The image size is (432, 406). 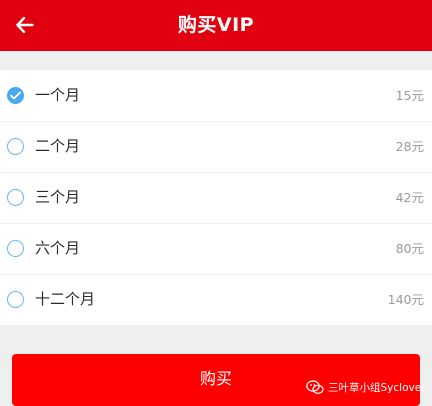 I want to click on plan-option-1-month: 一个月 15元, so click(x=216, y=95).